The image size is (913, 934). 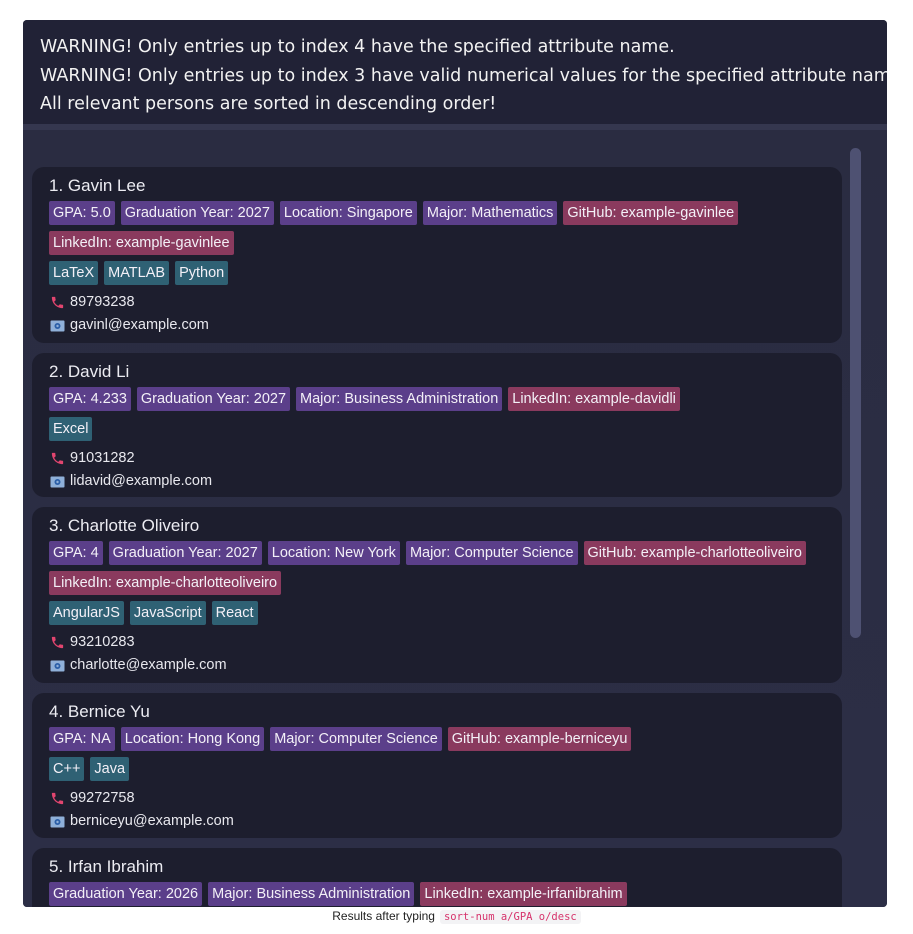 I want to click on phone-number: 91031282, so click(x=102, y=458).